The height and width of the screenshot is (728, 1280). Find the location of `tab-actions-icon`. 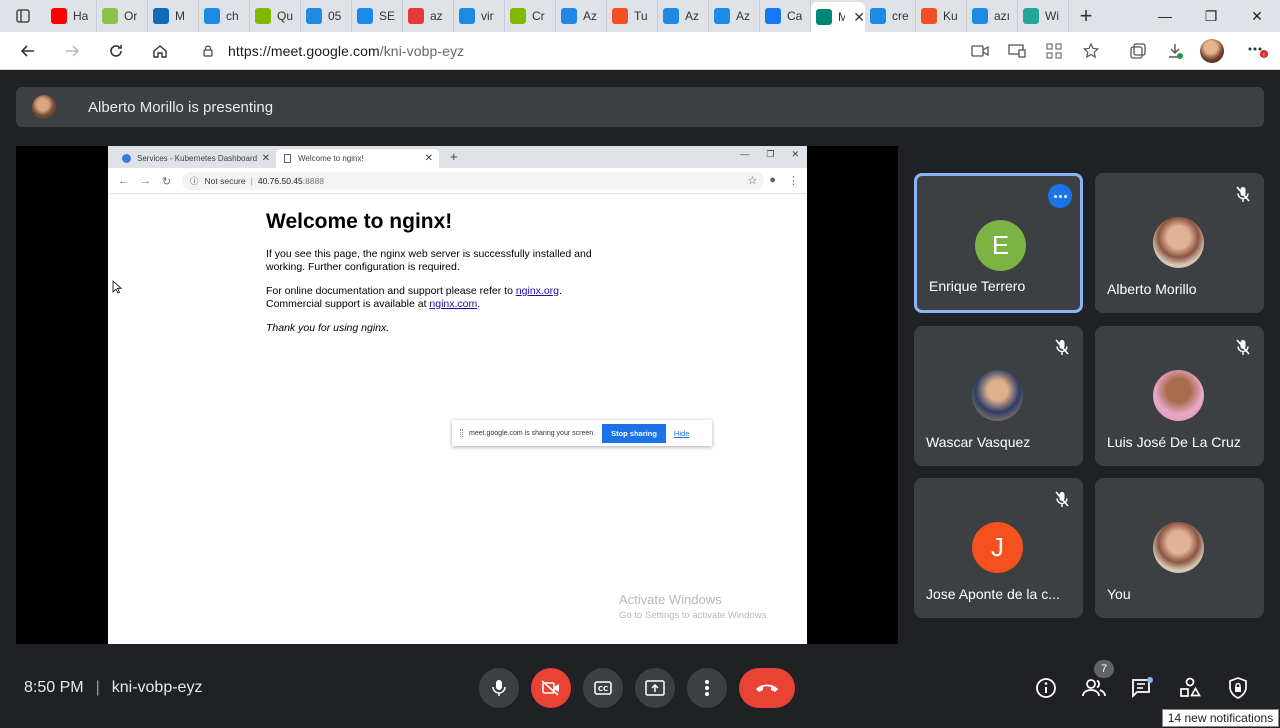

tab-actions-icon is located at coordinates (23, 16).